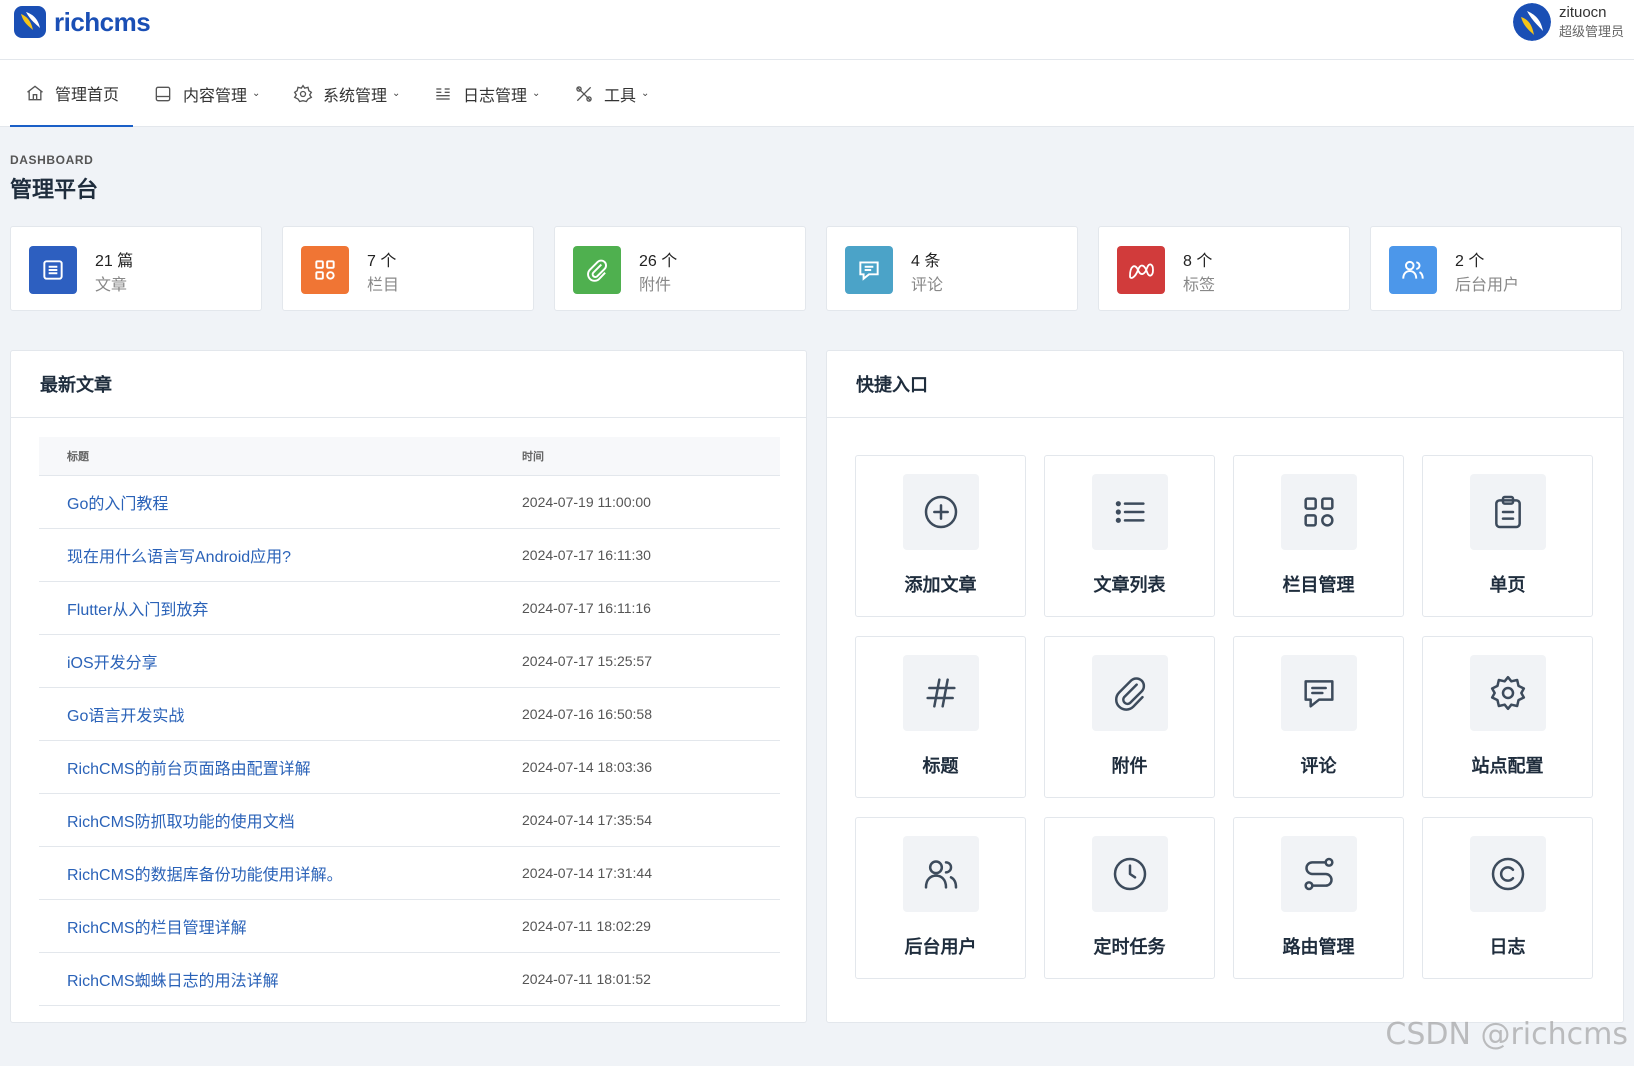  What do you see at coordinates (409, 456) in the screenshot?
I see `table-header: 标题 时间` at bounding box center [409, 456].